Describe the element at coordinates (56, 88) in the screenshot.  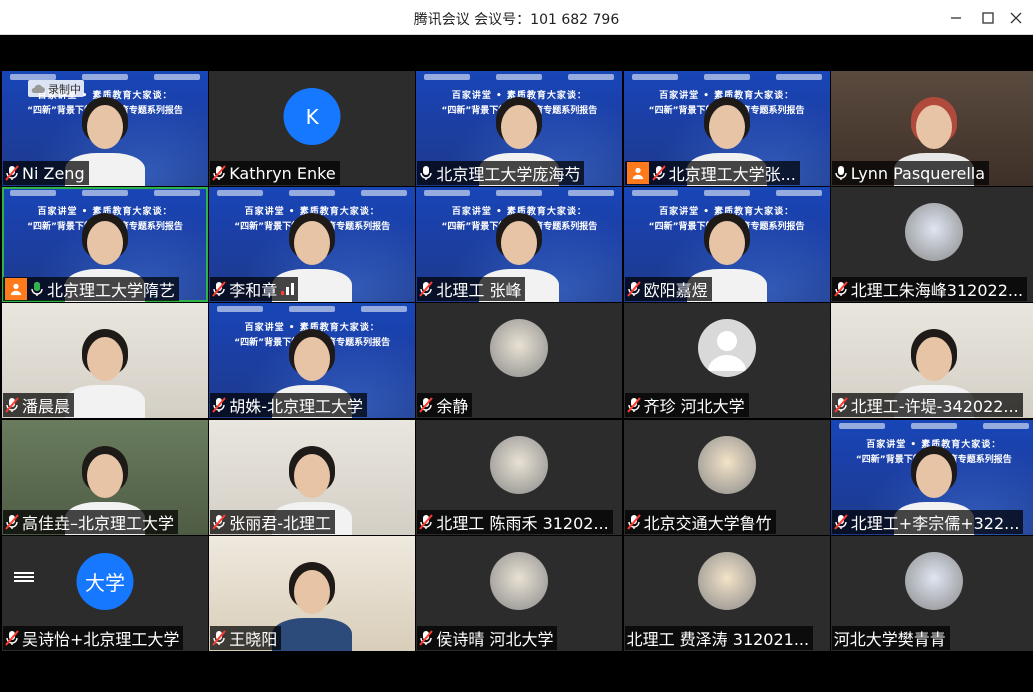
I see `recording-badge: 录制中` at that location.